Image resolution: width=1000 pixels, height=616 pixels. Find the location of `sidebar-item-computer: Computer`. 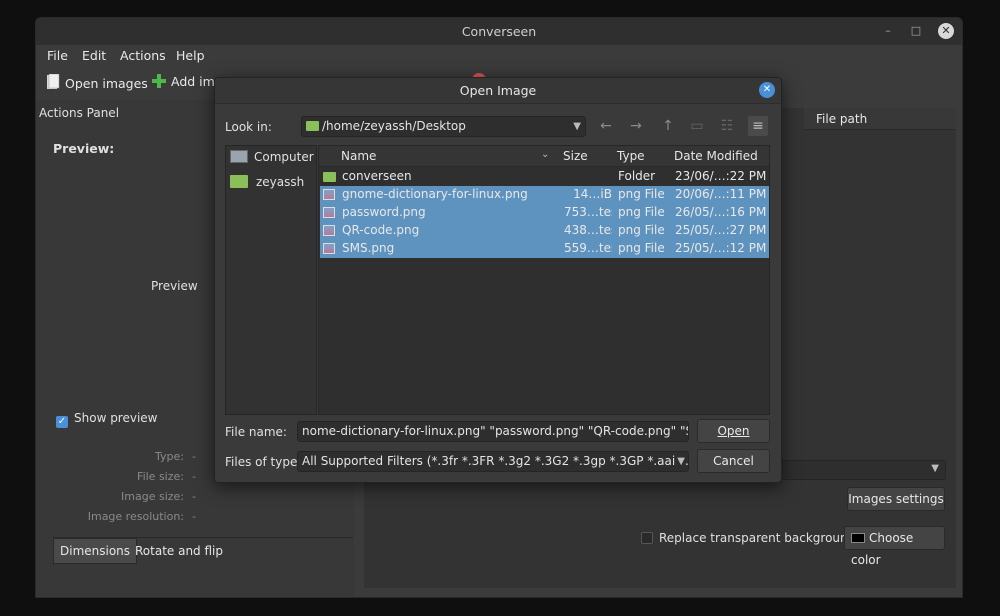

sidebar-item-computer: Computer is located at coordinates (272, 161).